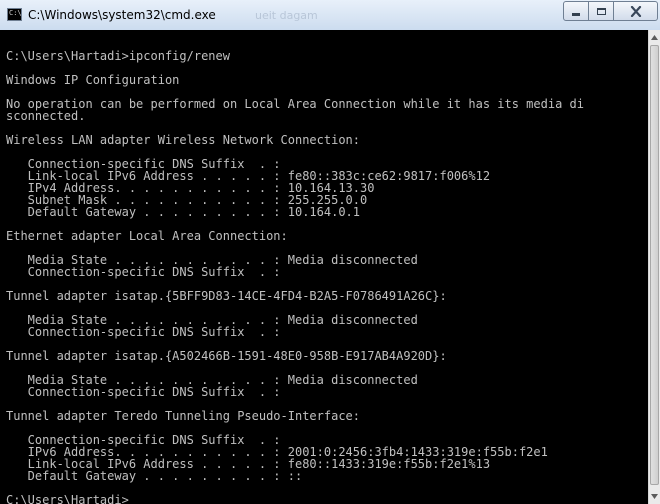 The height and width of the screenshot is (504, 660). I want to click on console-icon: C:\, so click(14, 14).